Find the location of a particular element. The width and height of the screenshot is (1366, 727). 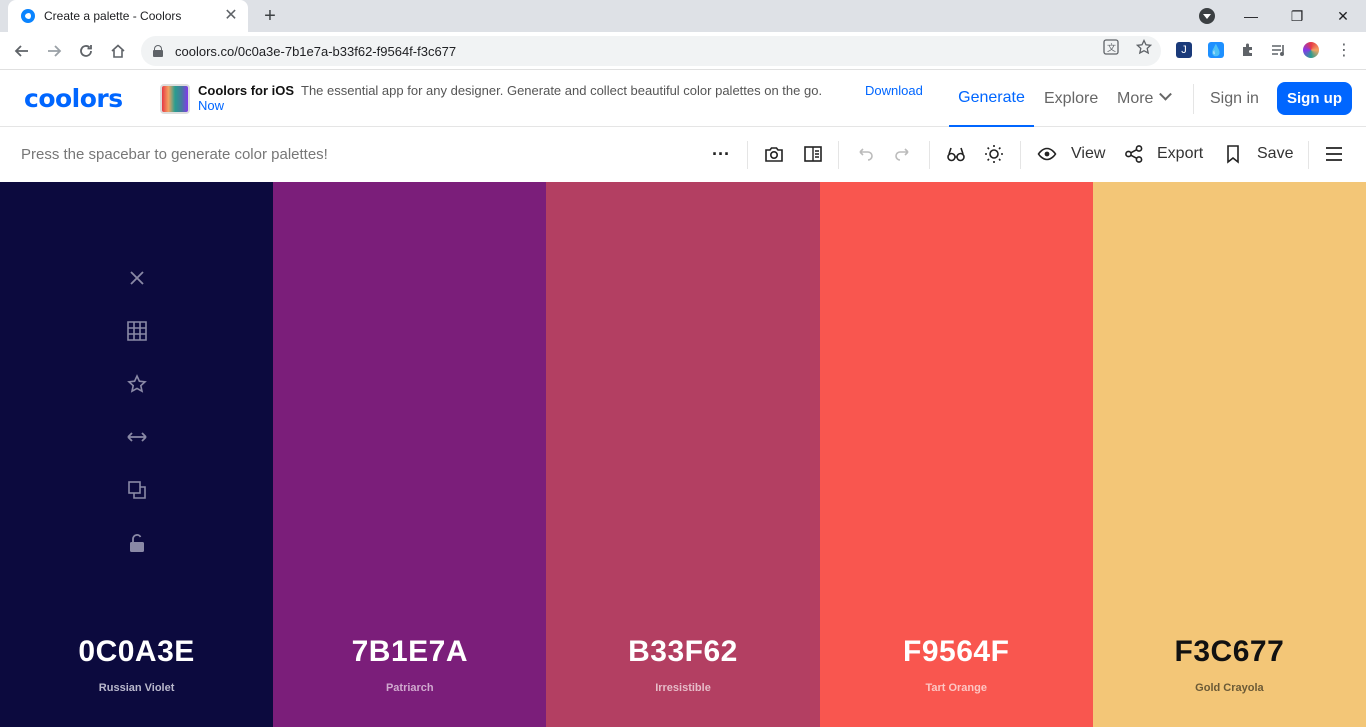

lock-icon is located at coordinates (158, 51).